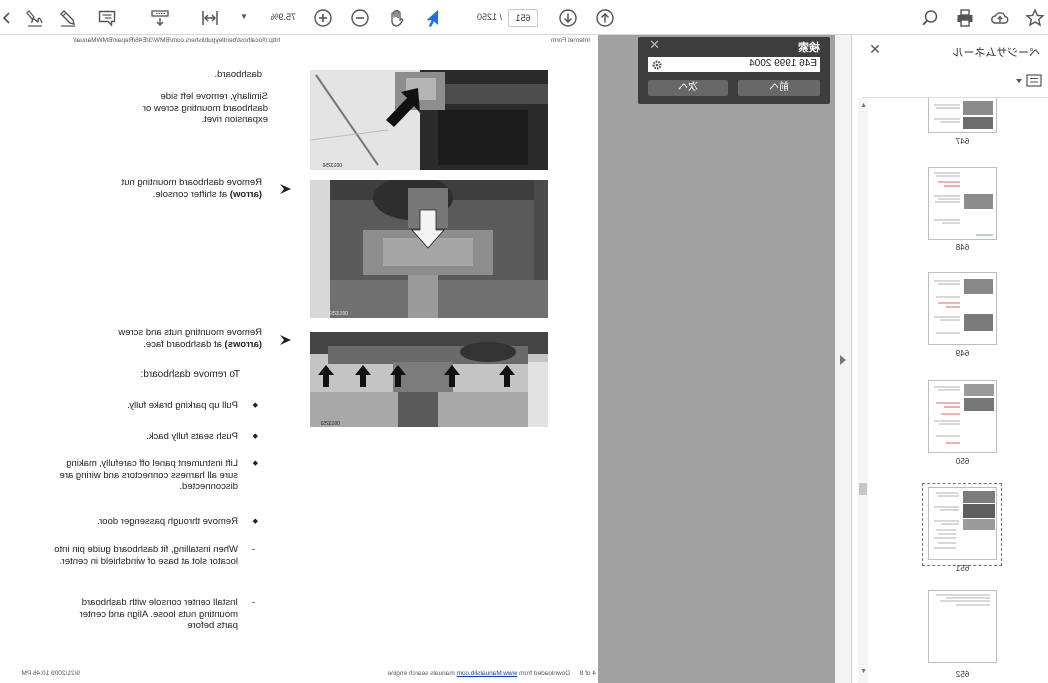 The height and width of the screenshot is (683, 1048). What do you see at coordinates (930, 18) in the screenshot?
I see `search-icon` at bounding box center [930, 18].